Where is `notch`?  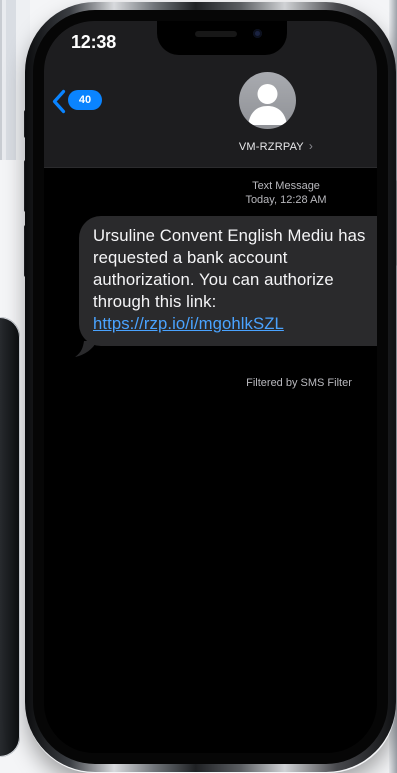
notch is located at coordinates (222, 38).